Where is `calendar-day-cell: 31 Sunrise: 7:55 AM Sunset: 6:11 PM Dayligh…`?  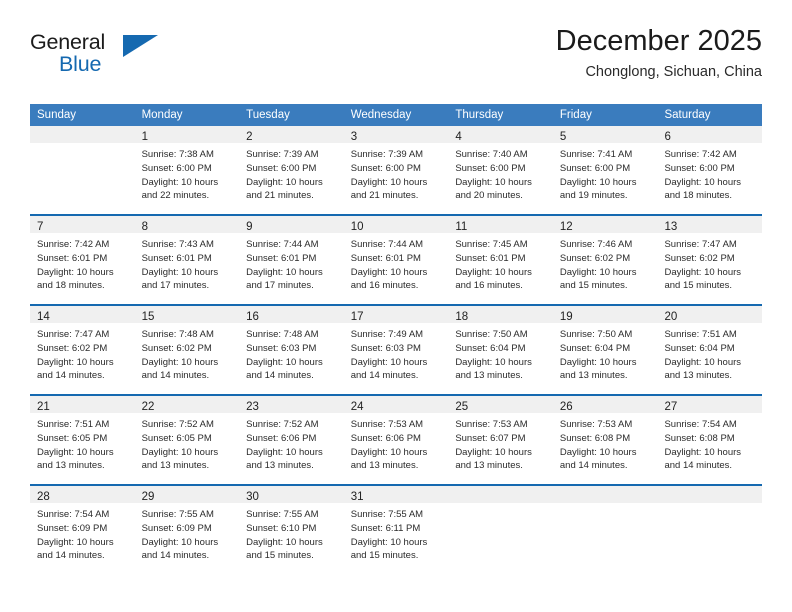
calendar-day-cell: 31 Sunrise: 7:55 AM Sunset: 6:11 PM Dayligh… is located at coordinates (396, 530).